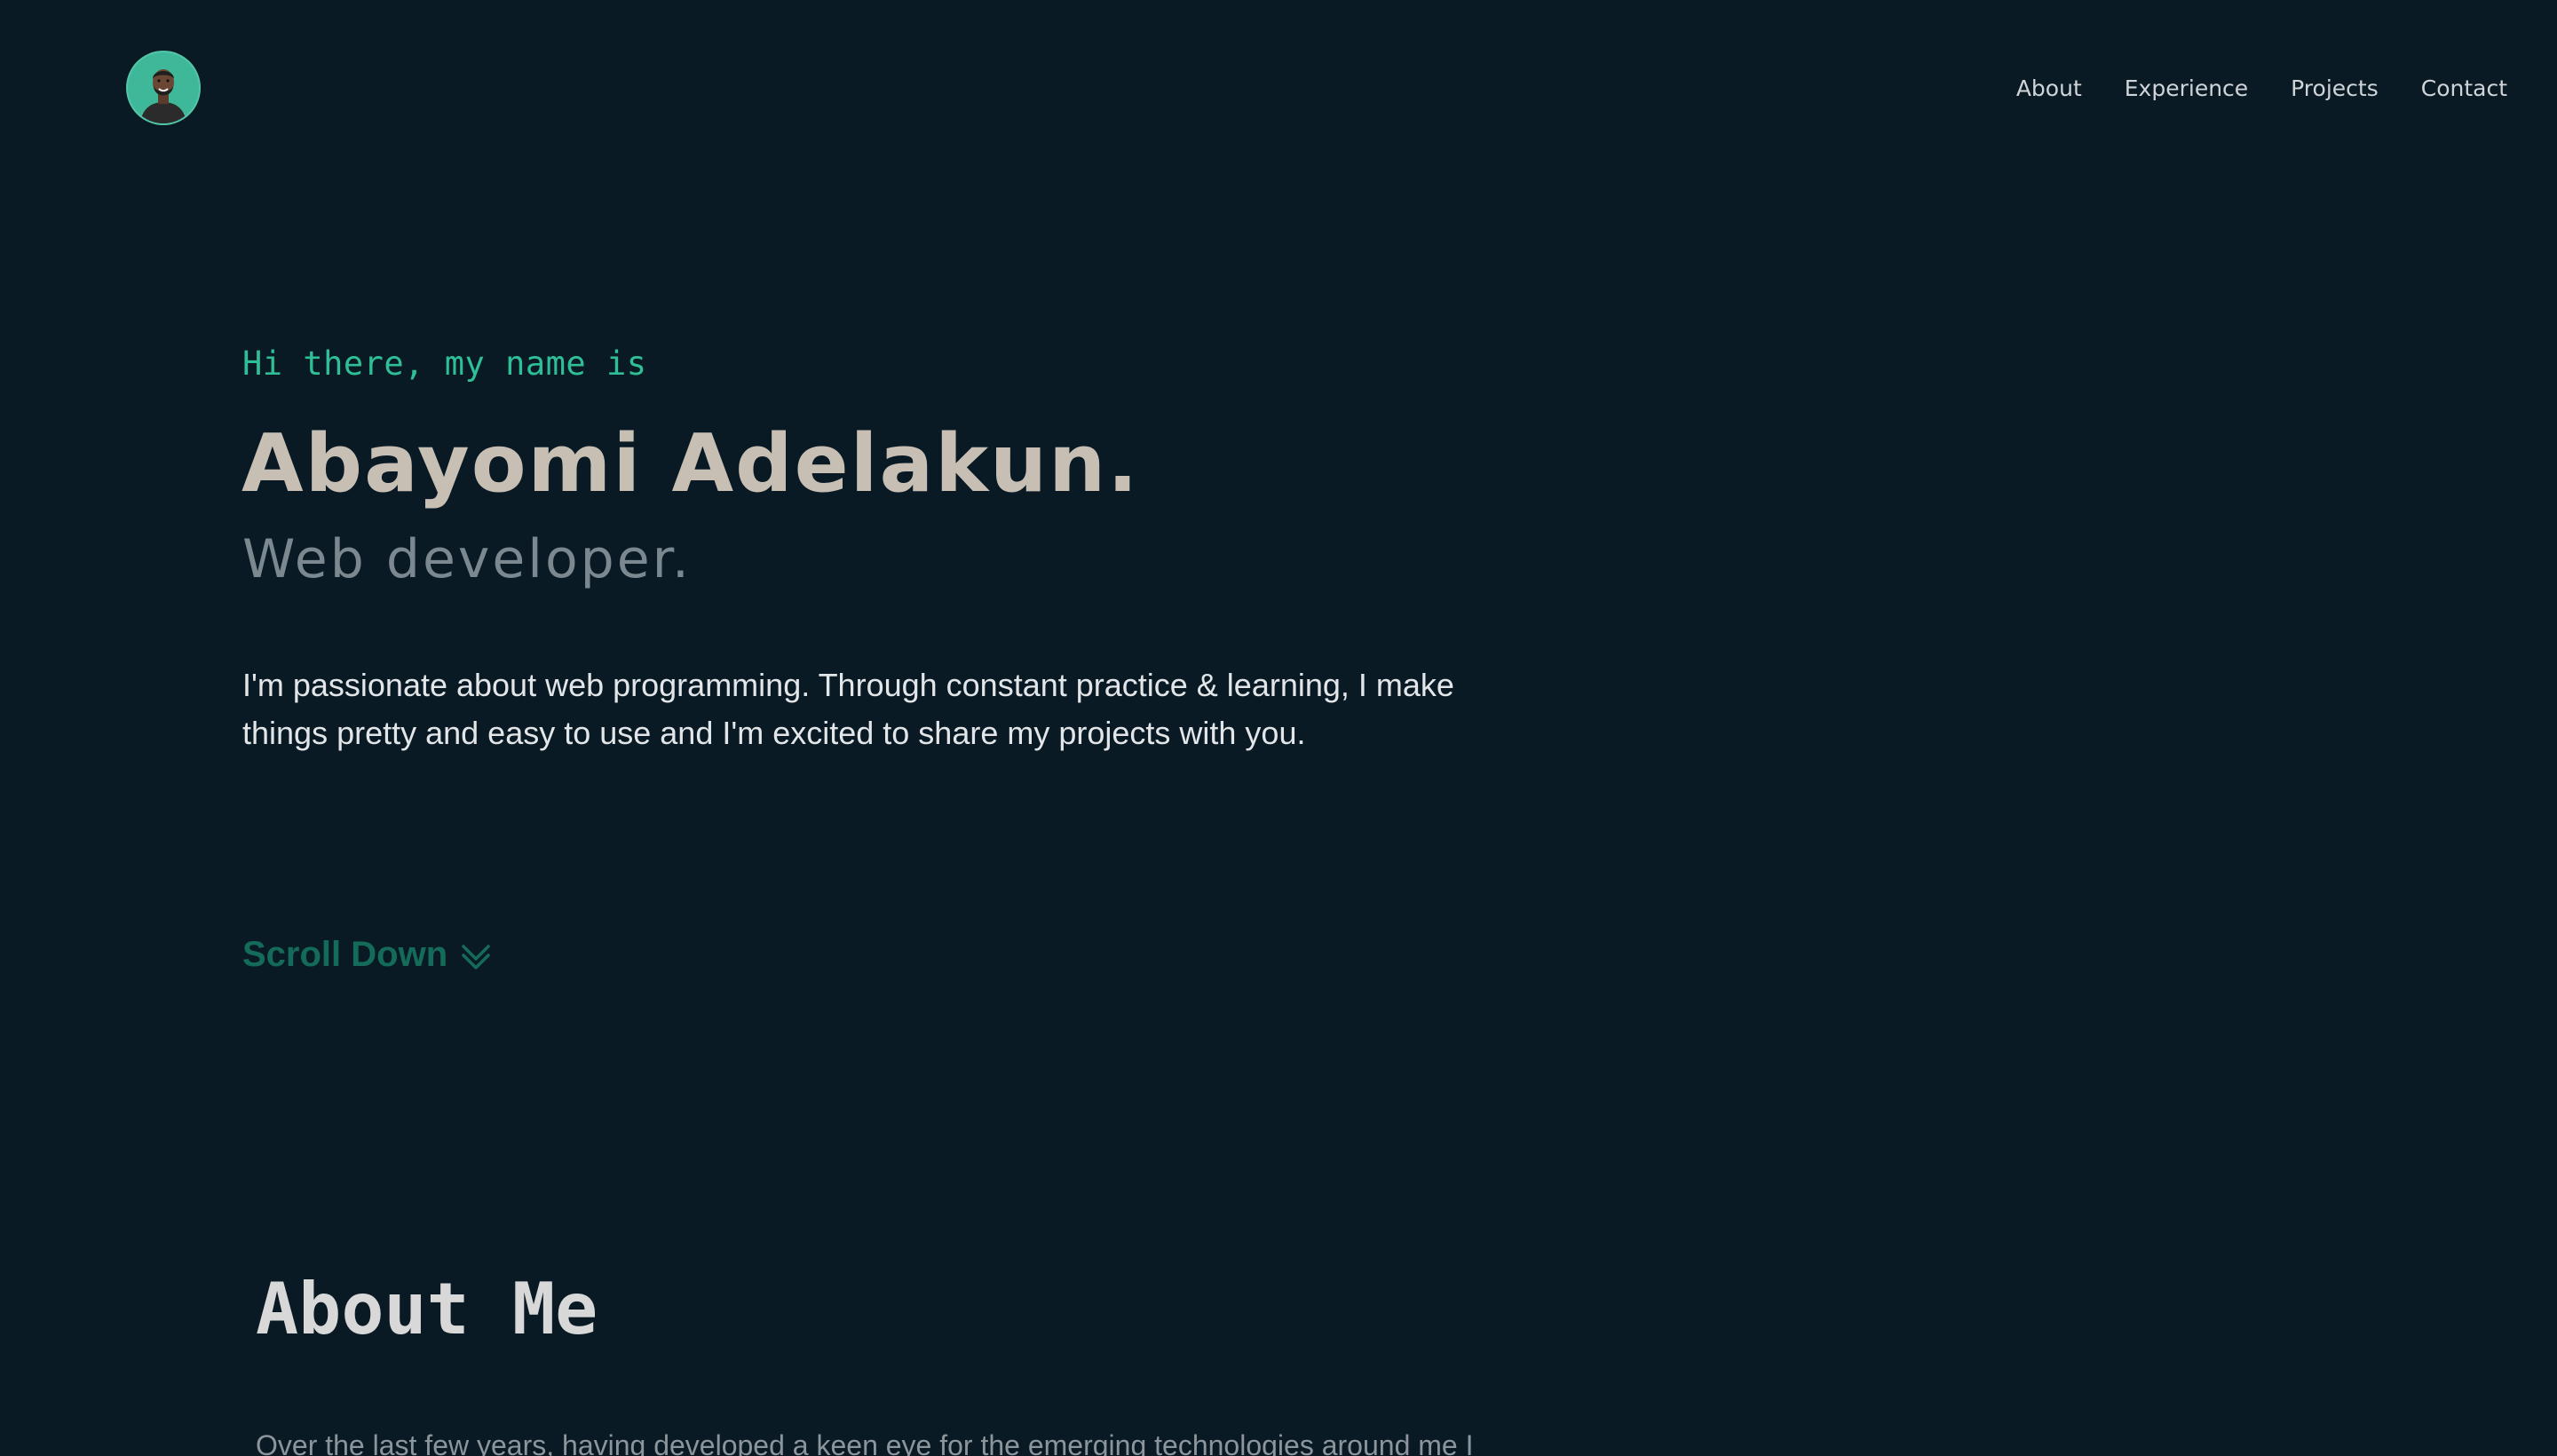 Image resolution: width=2557 pixels, height=1456 pixels. Describe the element at coordinates (1278, 89) in the screenshot. I see `site-header: About Experience Projects Contact` at that location.